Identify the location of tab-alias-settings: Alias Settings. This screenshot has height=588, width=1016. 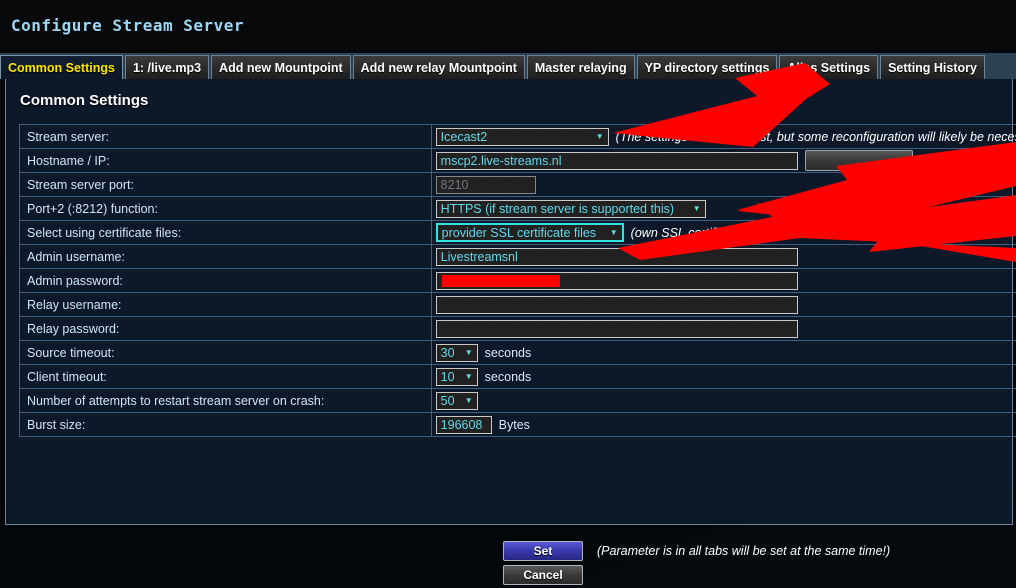
(829, 67).